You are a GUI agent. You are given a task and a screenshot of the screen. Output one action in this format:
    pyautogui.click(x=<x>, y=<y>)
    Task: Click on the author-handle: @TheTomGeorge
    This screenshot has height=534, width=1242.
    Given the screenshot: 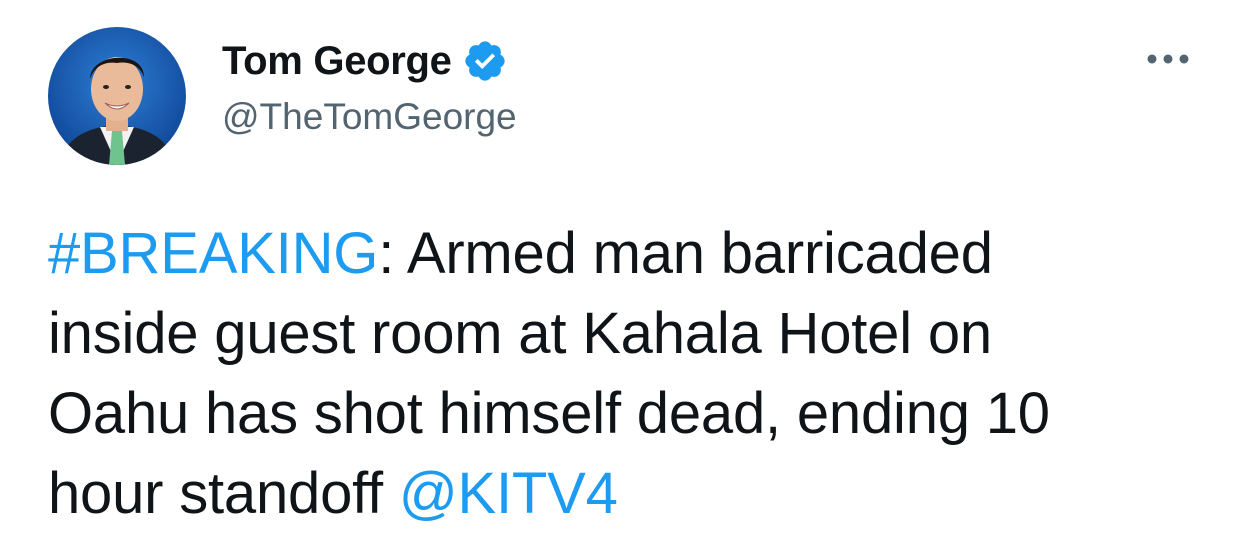 What is the action you would take?
    pyautogui.click(x=369, y=117)
    